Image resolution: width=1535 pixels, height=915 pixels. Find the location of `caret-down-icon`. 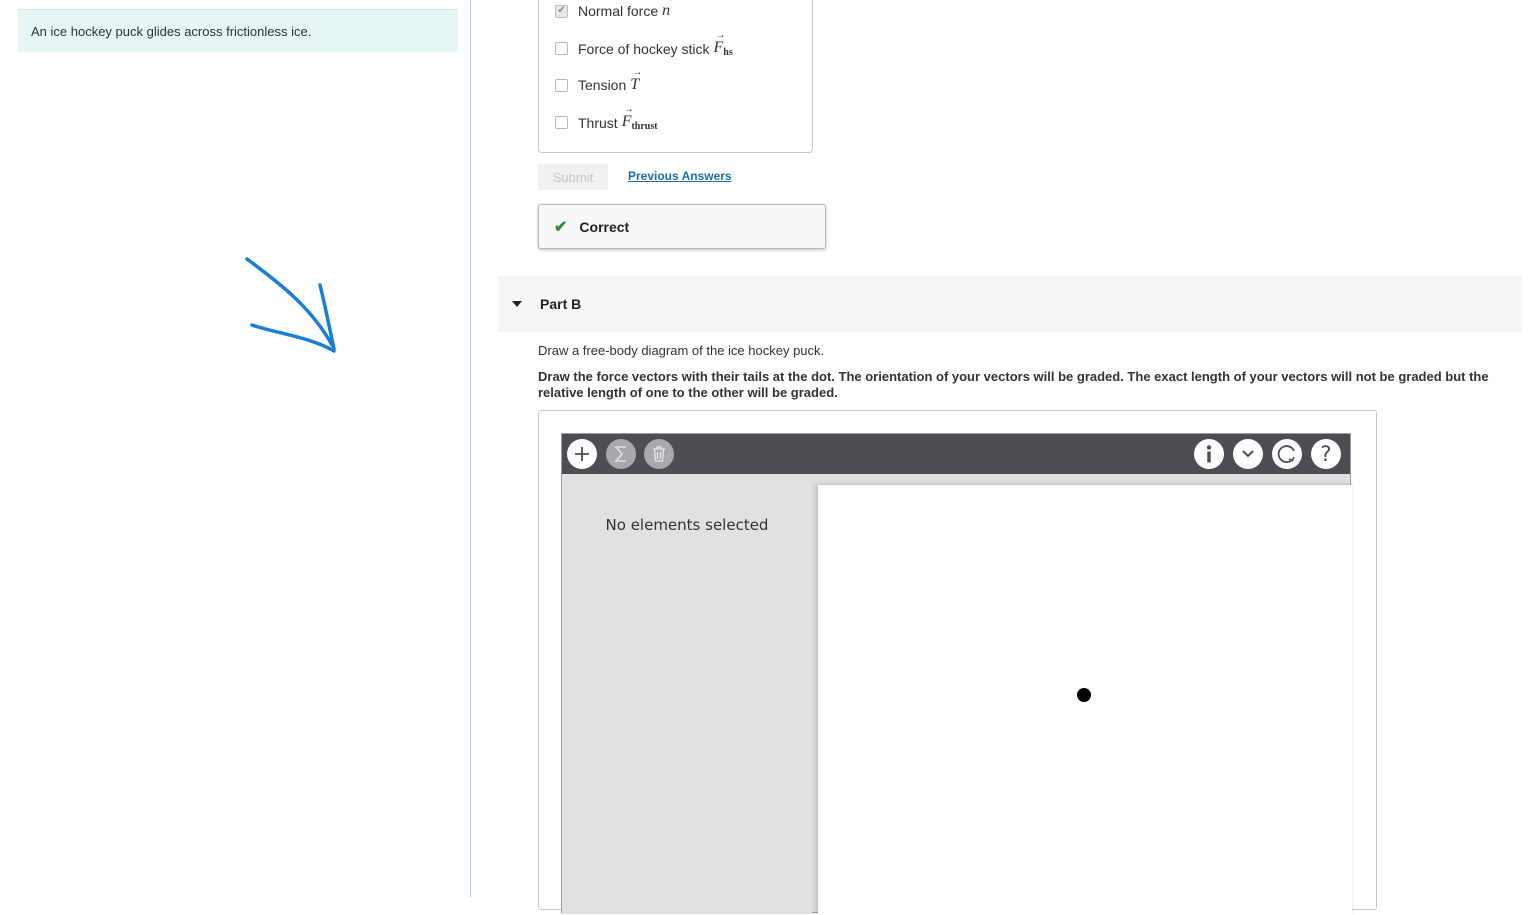

caret-down-icon is located at coordinates (517, 304).